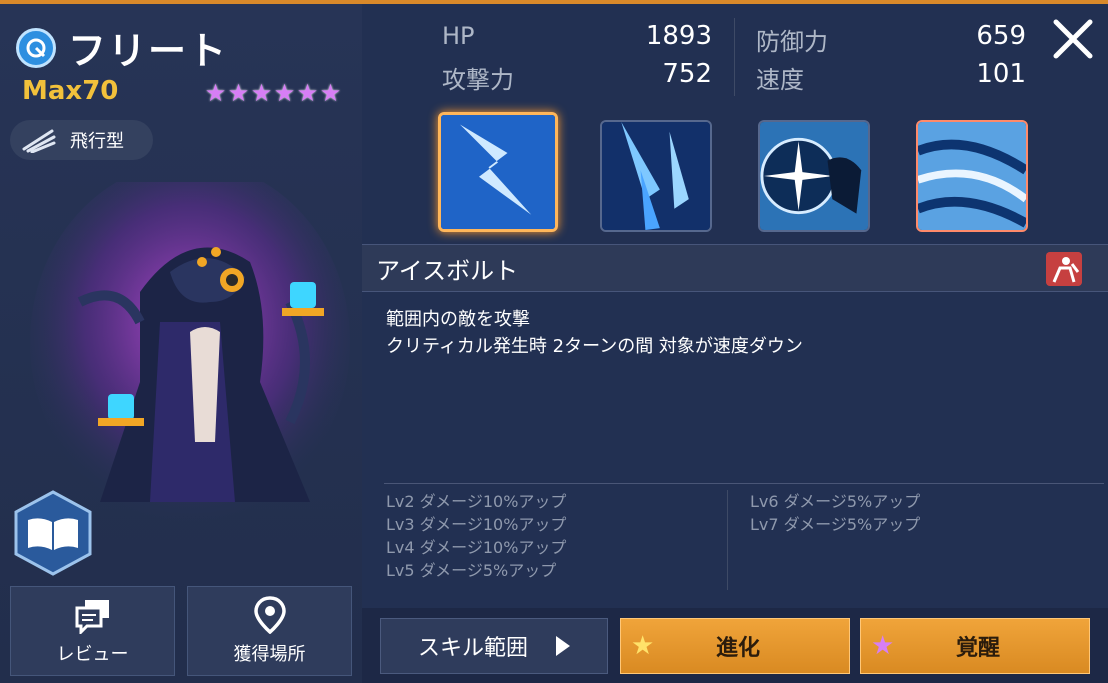  What do you see at coordinates (458, 36) in the screenshot?
I see `hp-label: HP` at bounding box center [458, 36].